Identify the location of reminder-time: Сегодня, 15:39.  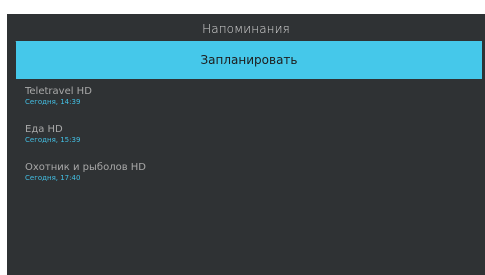
(53, 140).